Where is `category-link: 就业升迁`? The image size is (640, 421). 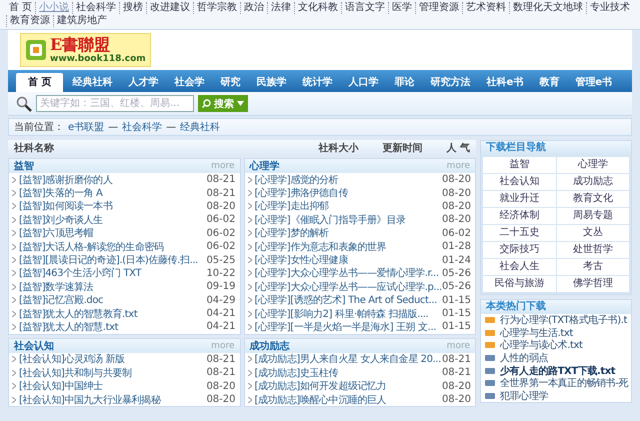
category-link: 就业升迁 is located at coordinates (519, 199).